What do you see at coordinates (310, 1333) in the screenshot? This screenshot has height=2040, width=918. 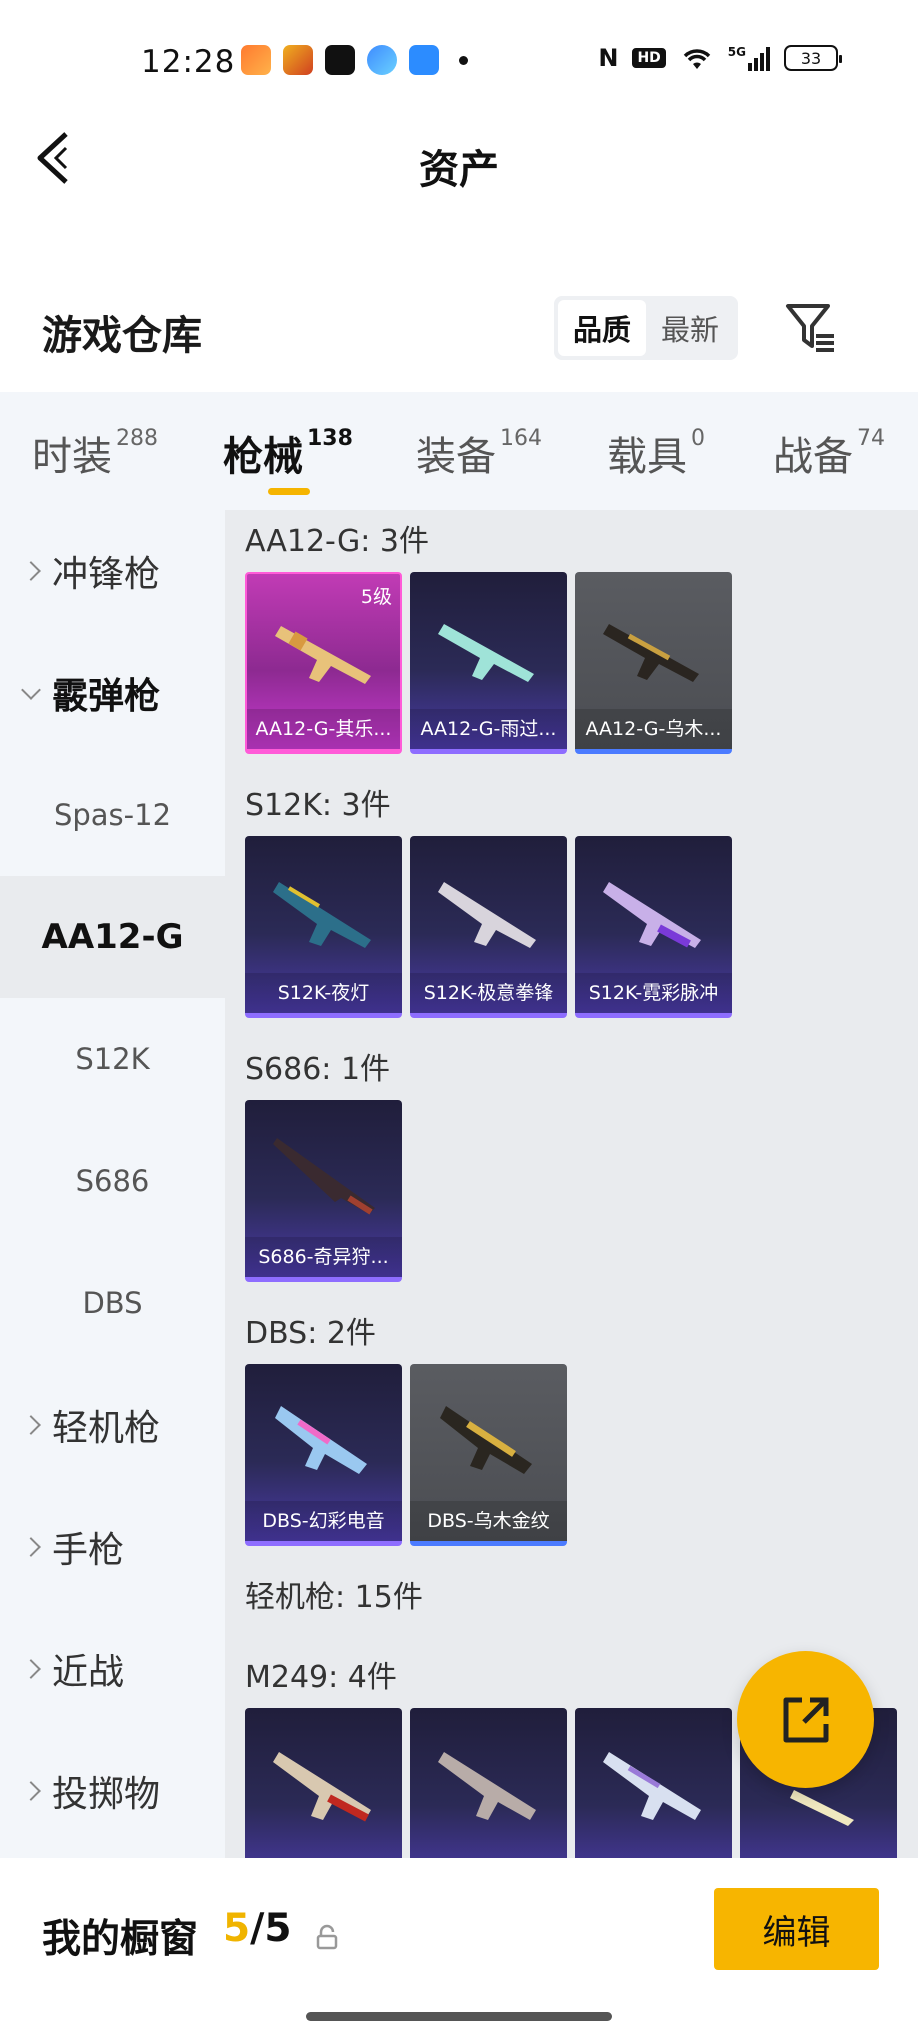 I see `group-title-dbs: DBS: 2件` at bounding box center [310, 1333].